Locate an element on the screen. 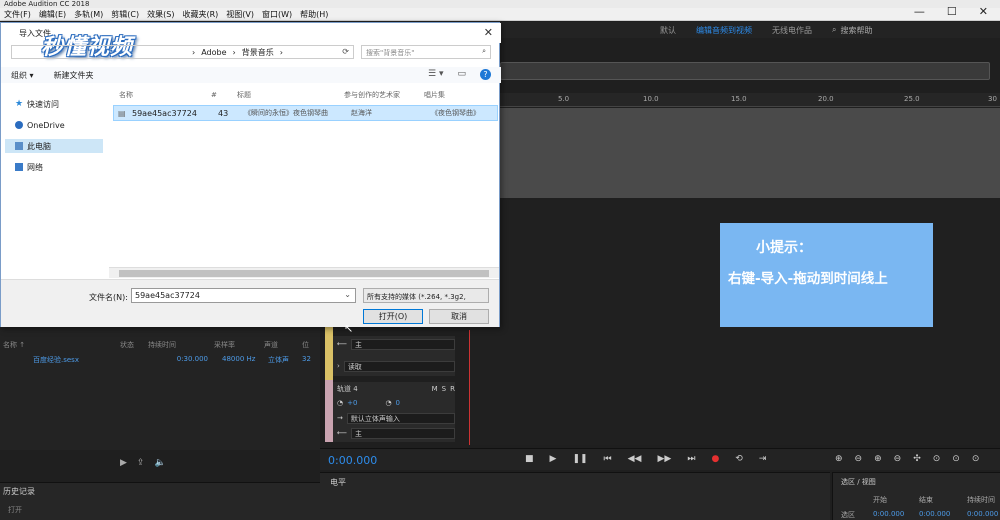 Image resolution: width=1000 pixels, height=520 pixels. menu-clip: 剪辑(C) is located at coordinates (125, 14).